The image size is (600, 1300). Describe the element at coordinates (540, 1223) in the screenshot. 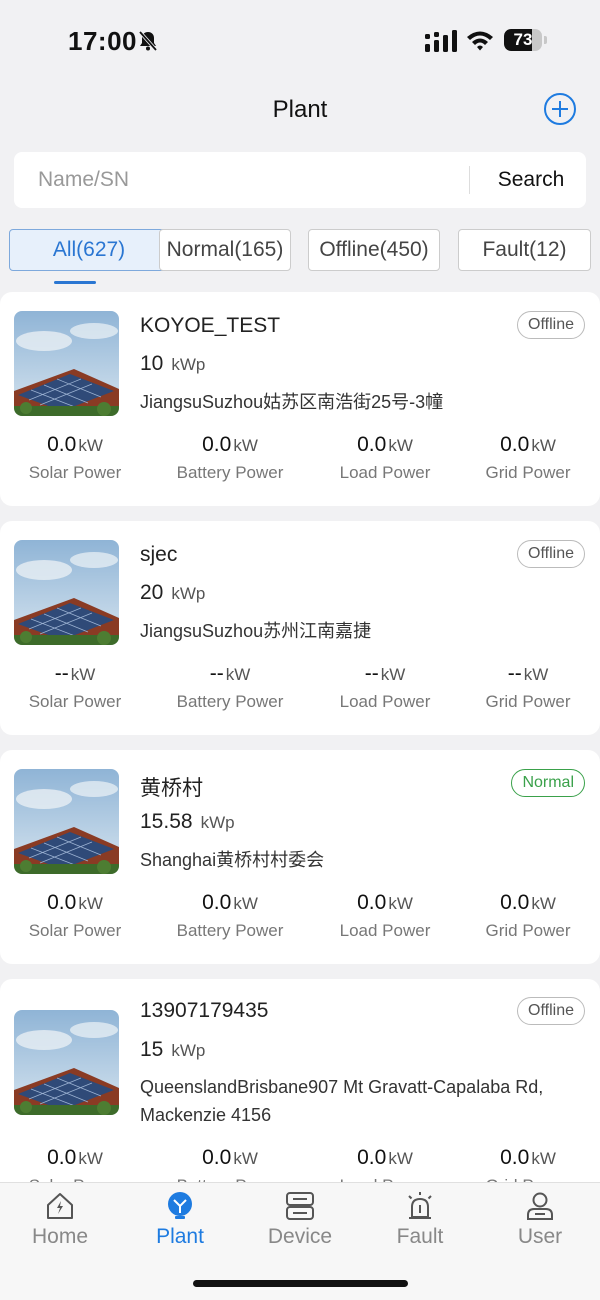

I see `tab-user: User` at that location.